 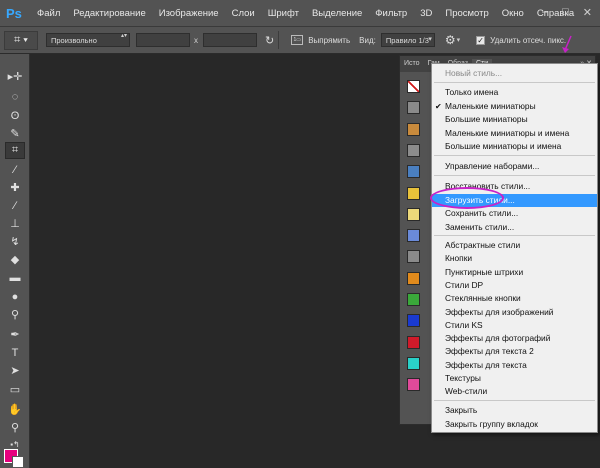 What do you see at coordinates (15, 169) in the screenshot?
I see `eyedropper-tool-icon: ⁄` at bounding box center [15, 169].